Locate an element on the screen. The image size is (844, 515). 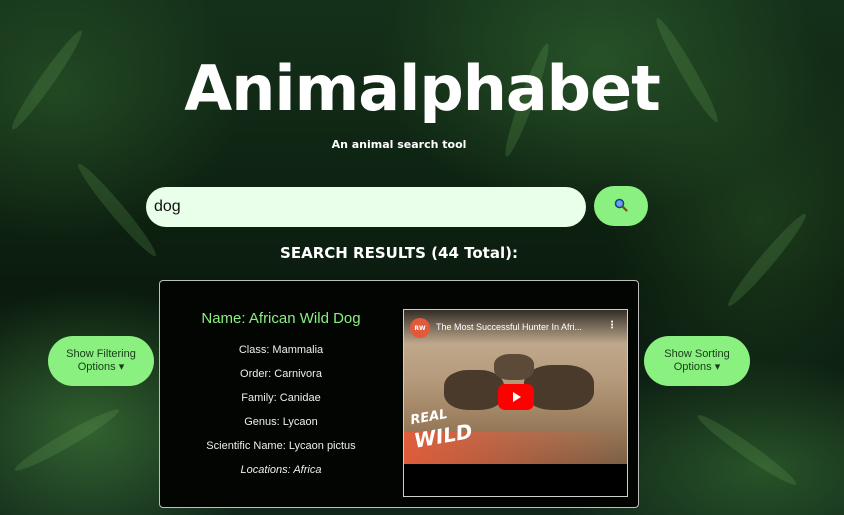
show-sorting-options-button: Show Sorting Options ▾ is located at coordinates (697, 361).